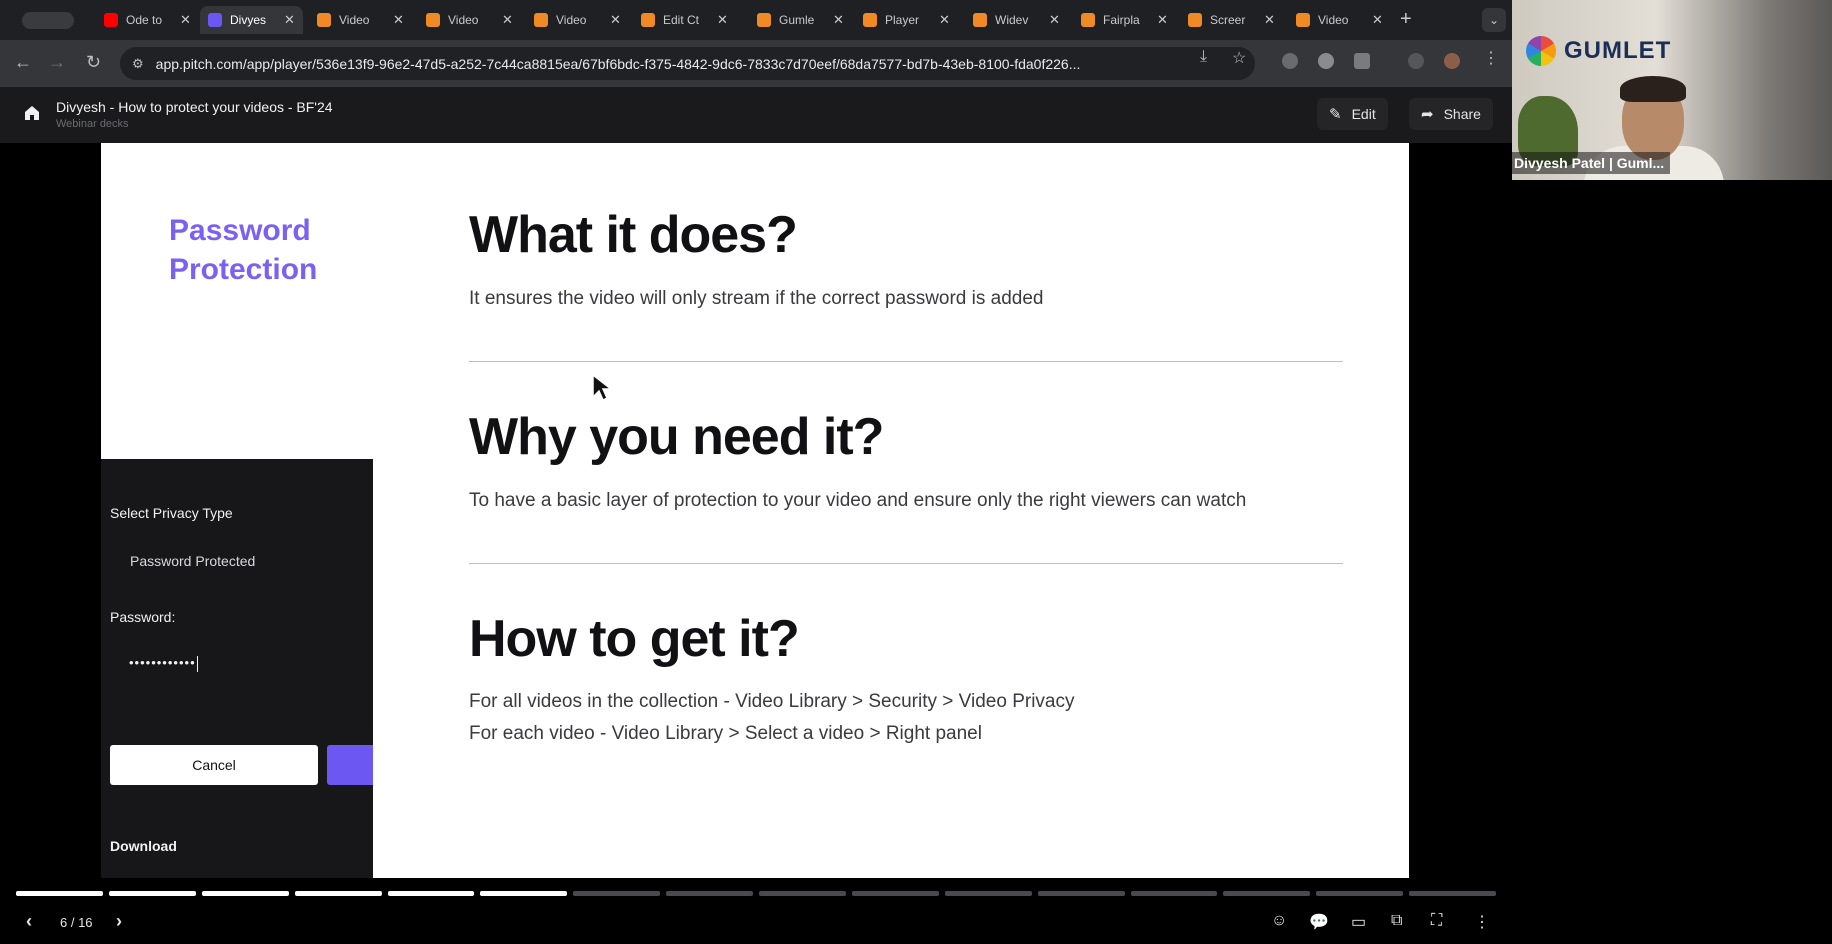  I want to click on previous-slide-button: ‹, so click(29, 921).